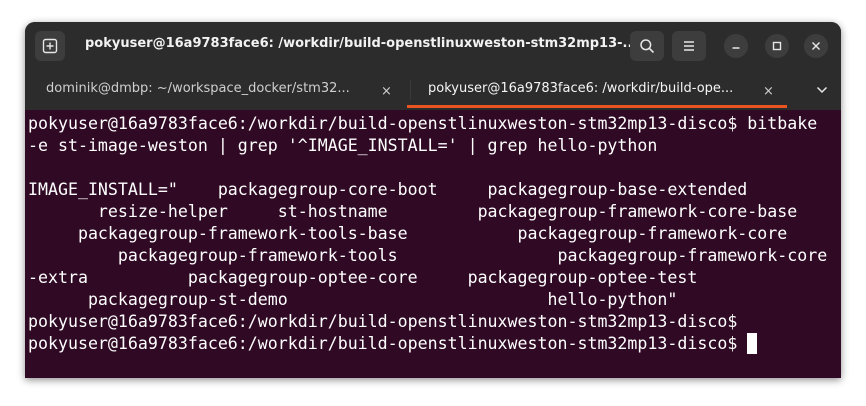  I want to click on chevron-down-icon, so click(822, 90).